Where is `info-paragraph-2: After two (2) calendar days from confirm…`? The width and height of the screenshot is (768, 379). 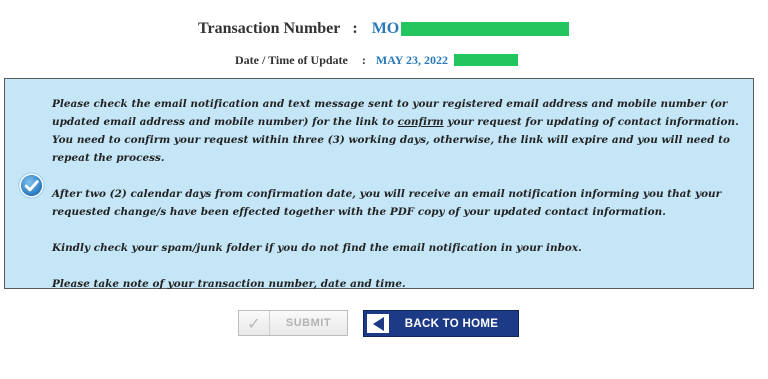 info-paragraph-2: After two (2) calendar days from confirm… is located at coordinates (387, 203).